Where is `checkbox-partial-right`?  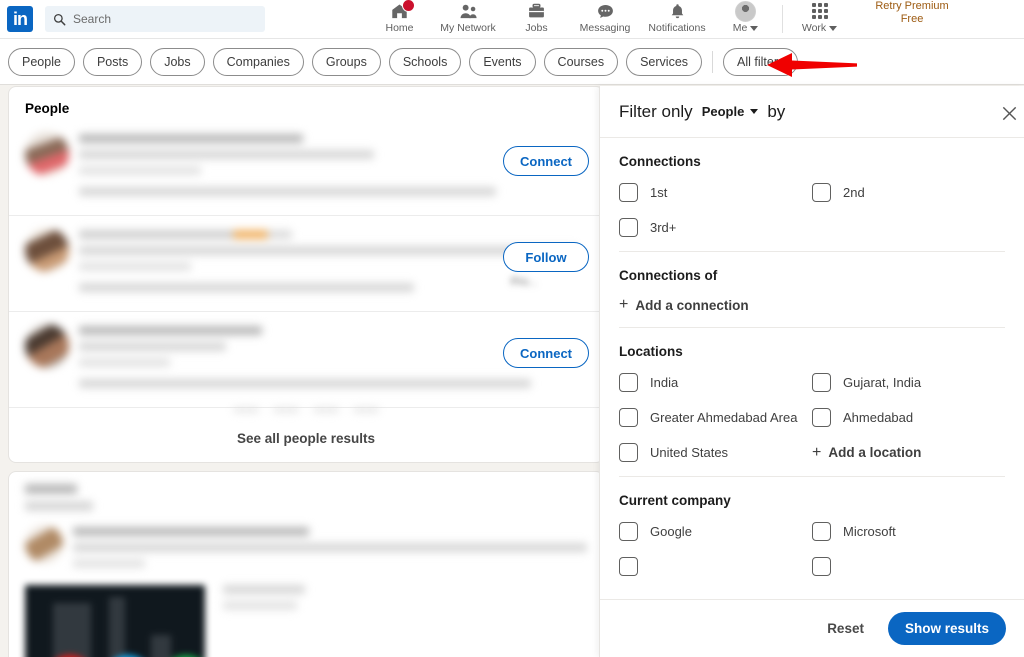
checkbox-partial-right is located at coordinates (821, 566).